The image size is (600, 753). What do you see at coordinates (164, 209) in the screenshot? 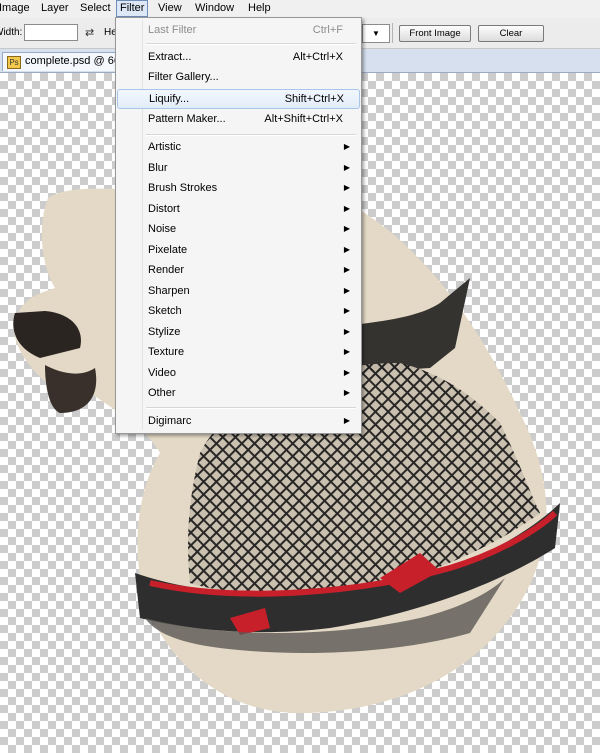
I see `menu-item-label: Distort` at bounding box center [164, 209].